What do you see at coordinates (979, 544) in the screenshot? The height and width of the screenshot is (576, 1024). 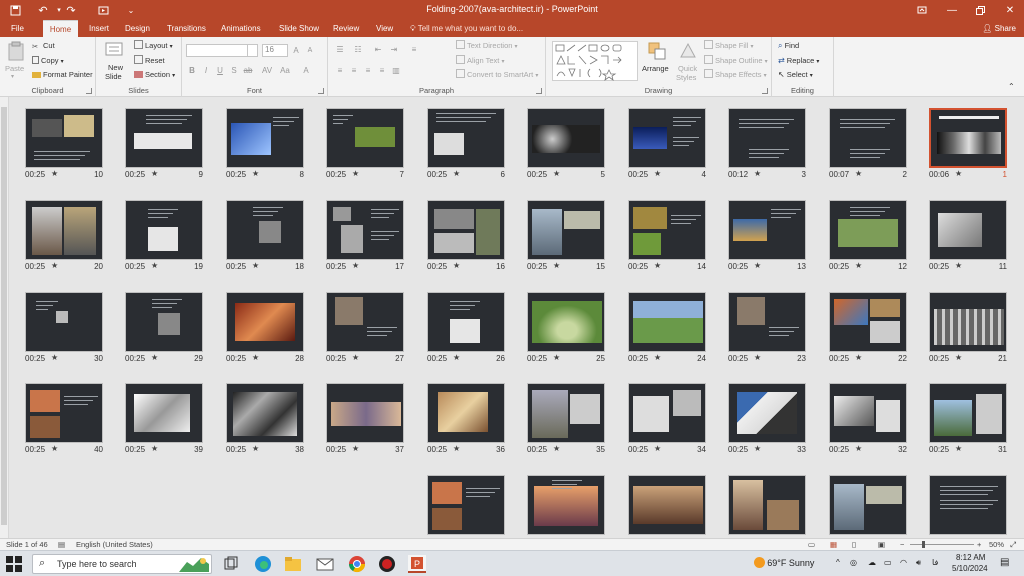 I see `zoom-in-icon: +` at bounding box center [979, 544].